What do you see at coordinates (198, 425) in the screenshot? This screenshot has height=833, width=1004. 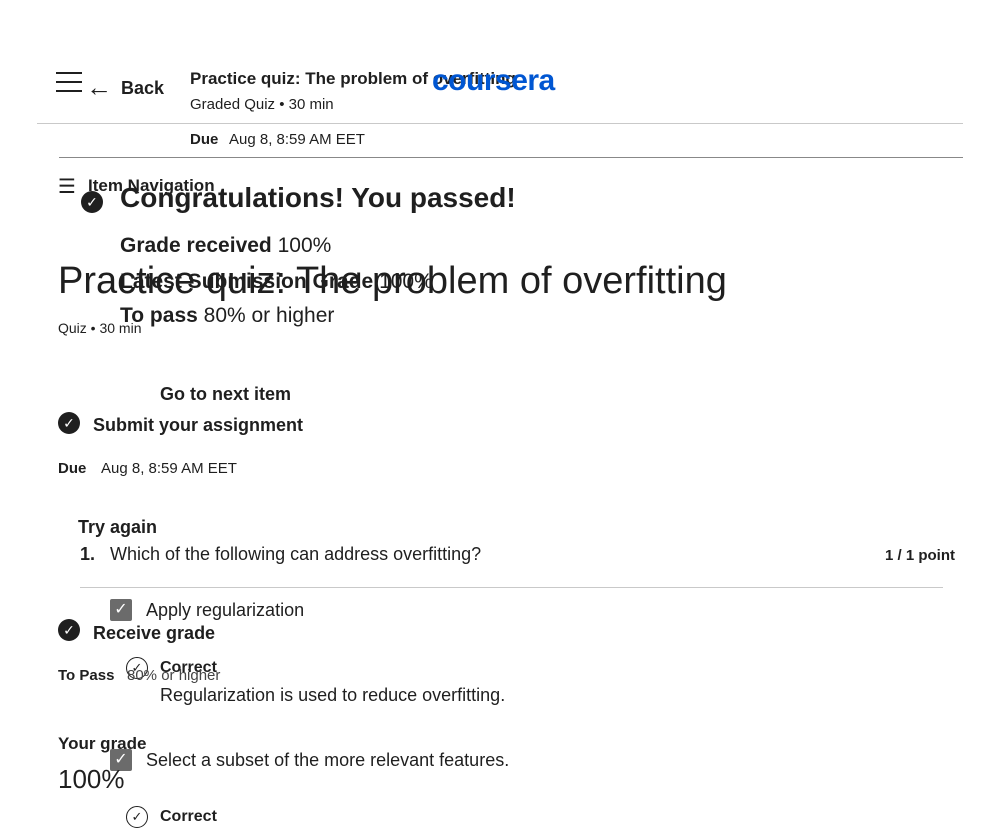 I see `submit-label: Submit your assignment` at bounding box center [198, 425].